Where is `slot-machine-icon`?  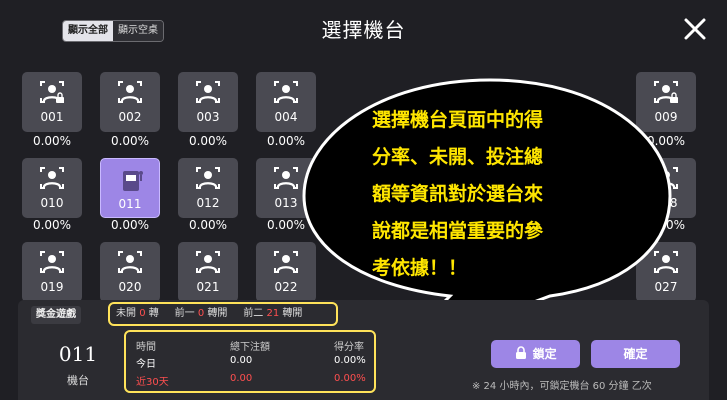
slot-machine-icon is located at coordinates (131, 182).